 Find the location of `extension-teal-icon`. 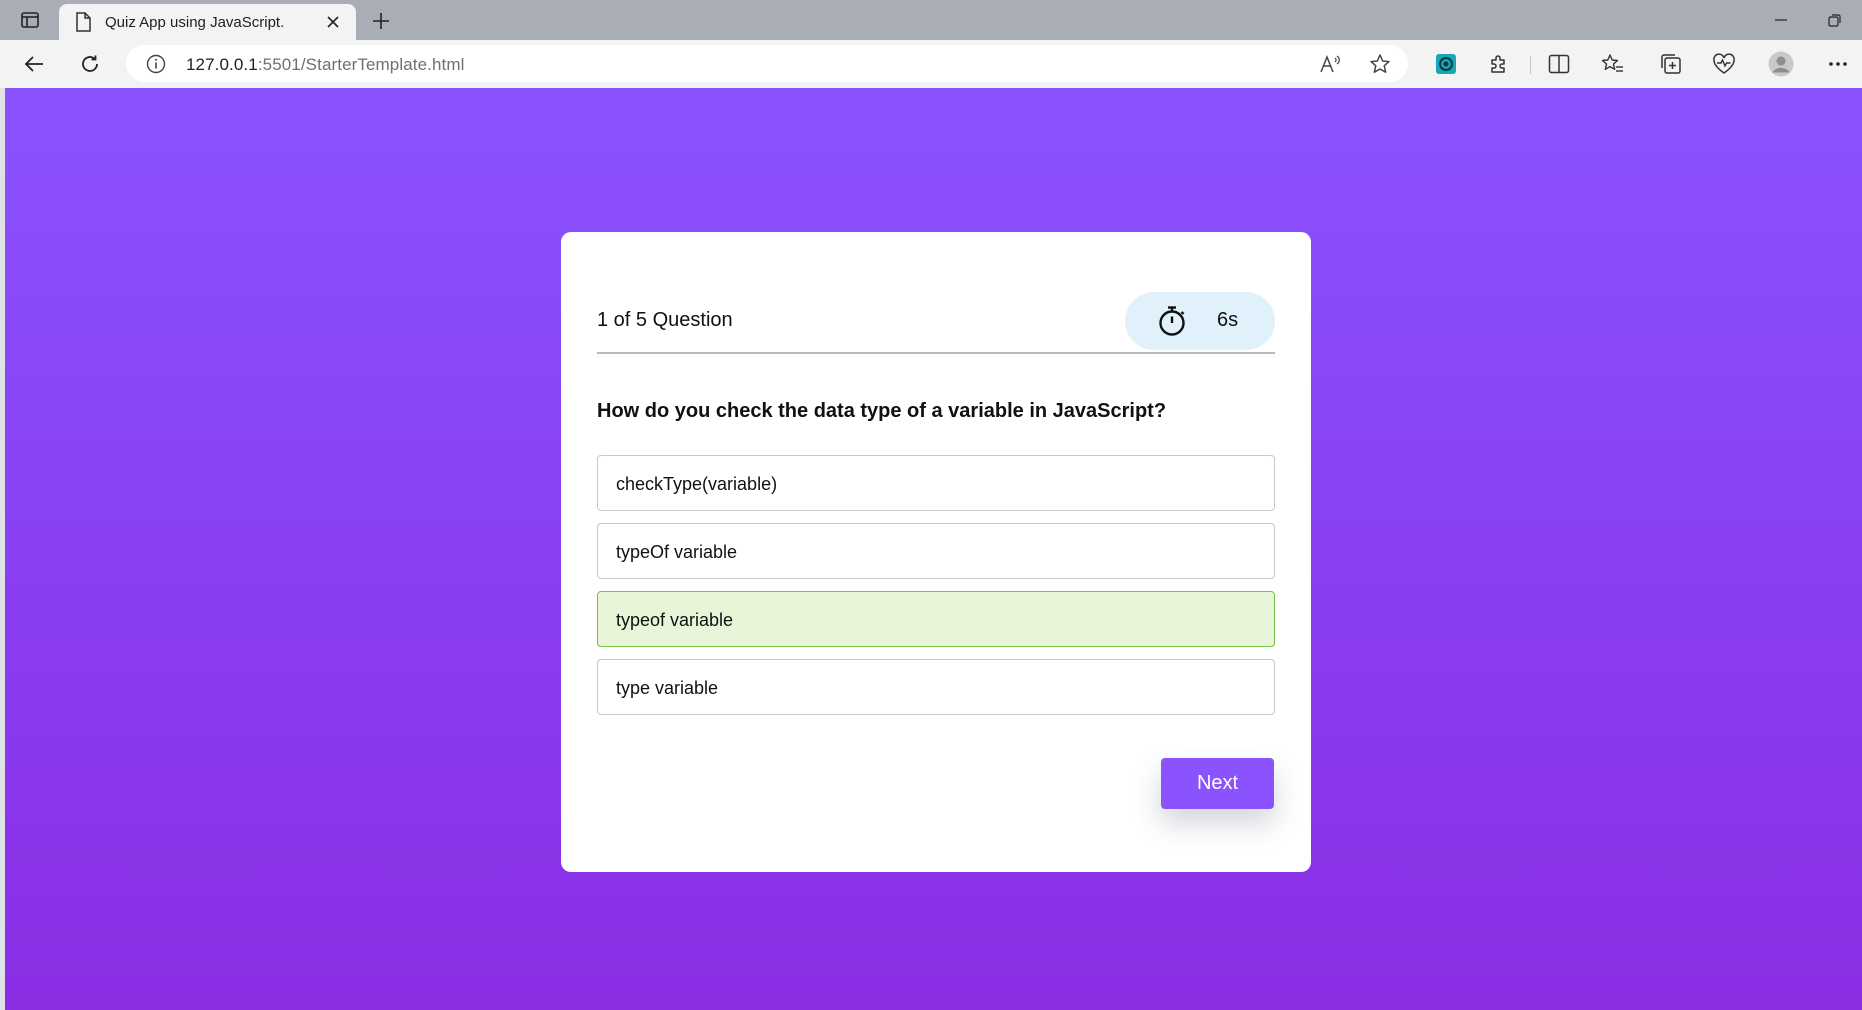

extension-teal-icon is located at coordinates (1446, 64).